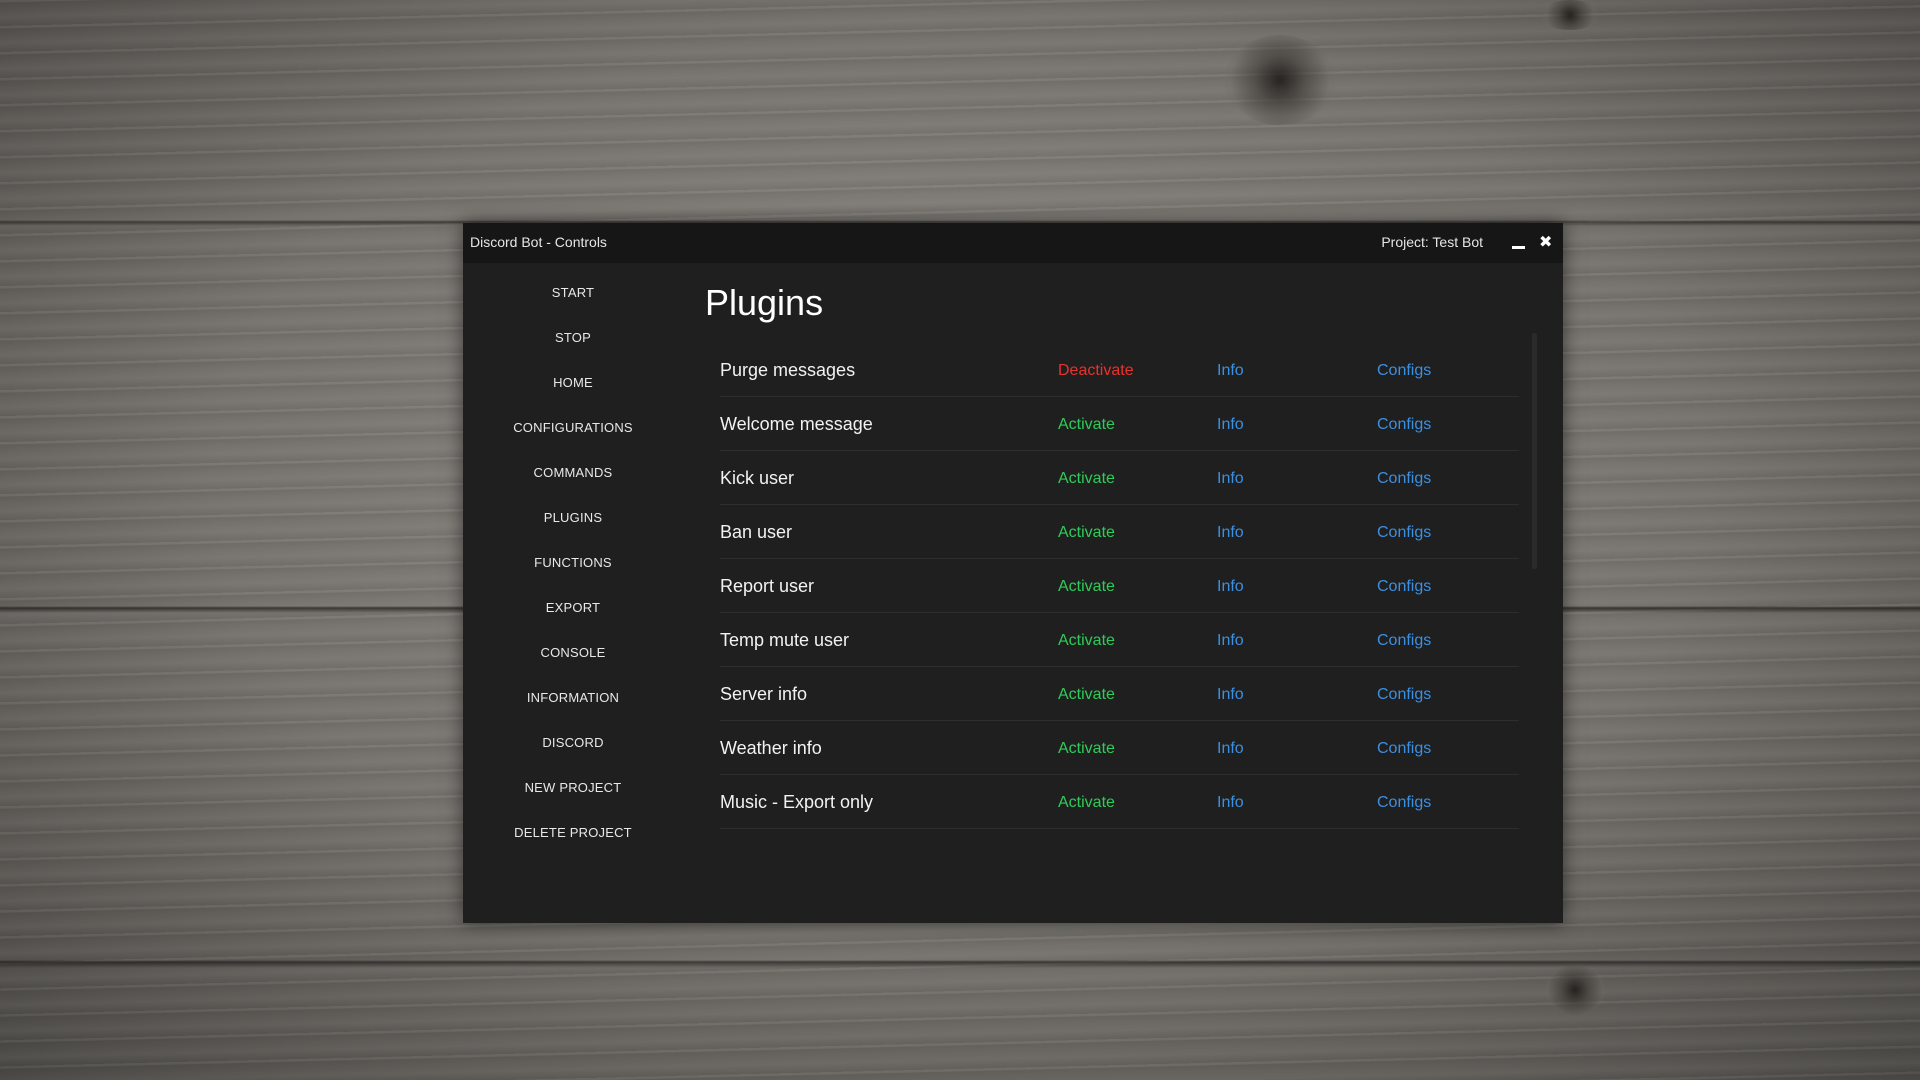 This screenshot has height=1080, width=1920. What do you see at coordinates (1119, 694) in the screenshot?
I see `plugin-row: Server info Activate Info Configs` at bounding box center [1119, 694].